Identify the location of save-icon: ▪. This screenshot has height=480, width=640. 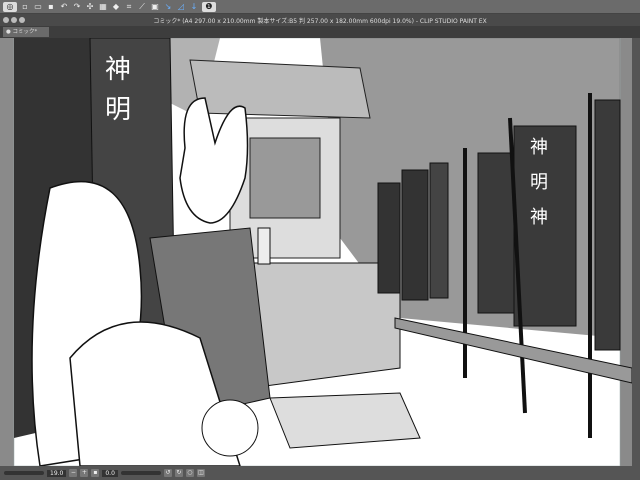
(51, 7).